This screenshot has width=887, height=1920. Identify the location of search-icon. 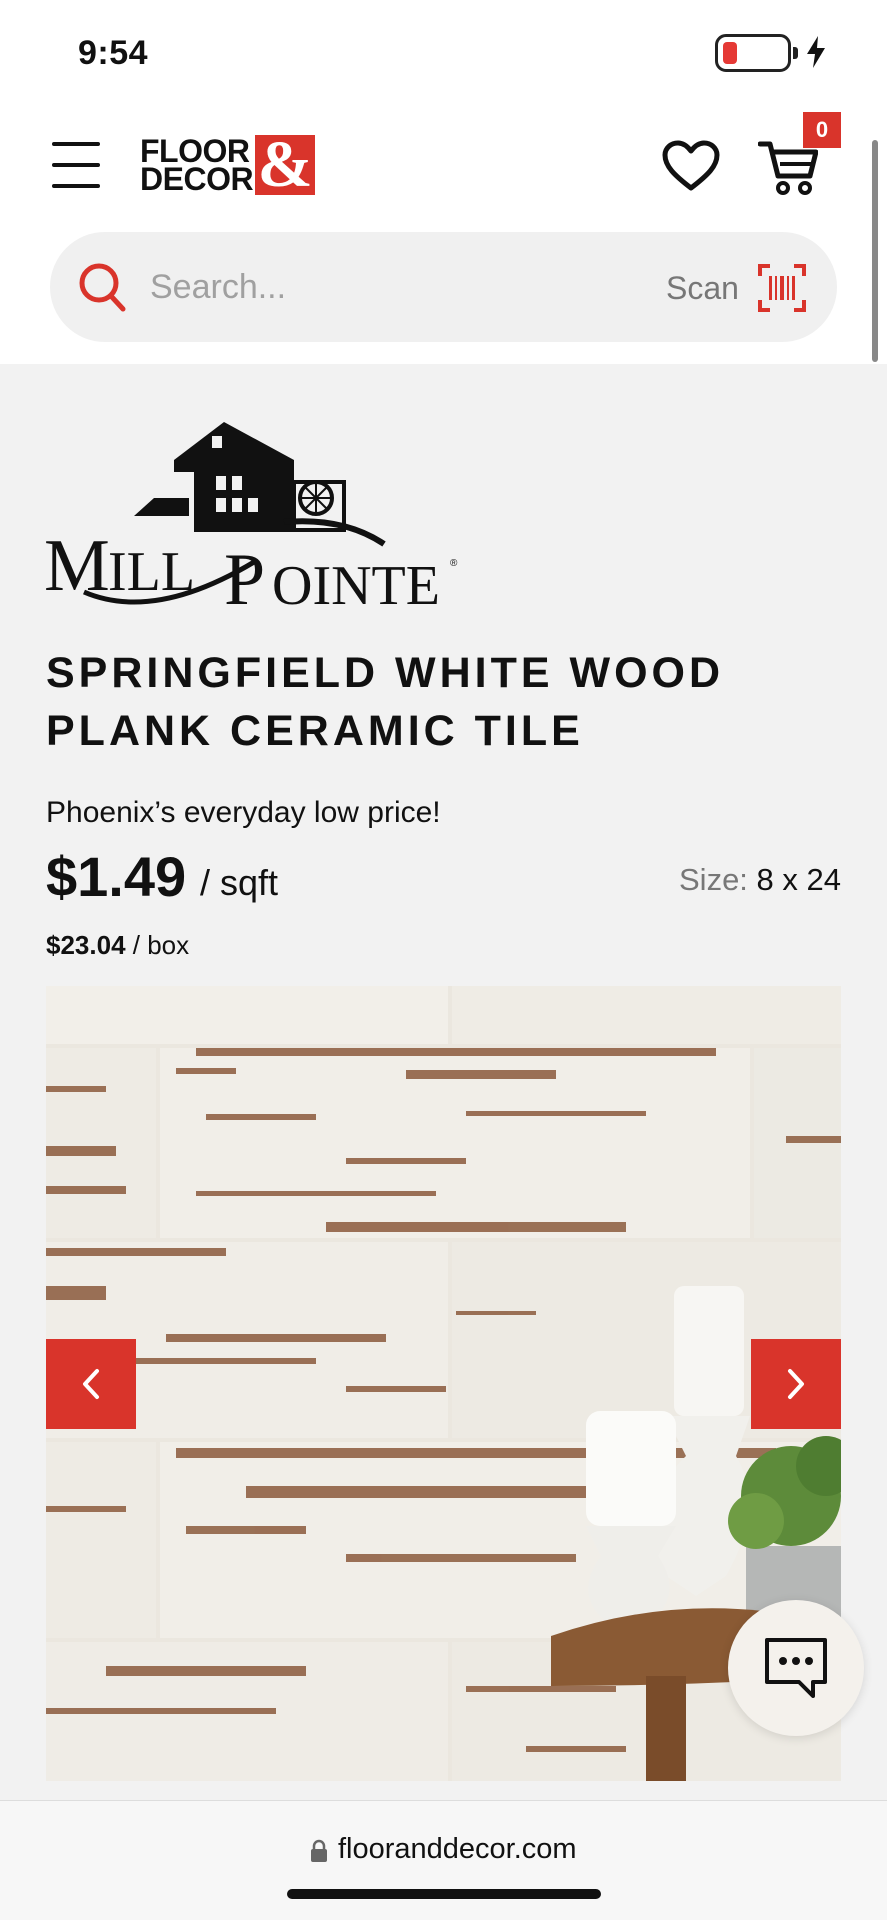
(102, 287).